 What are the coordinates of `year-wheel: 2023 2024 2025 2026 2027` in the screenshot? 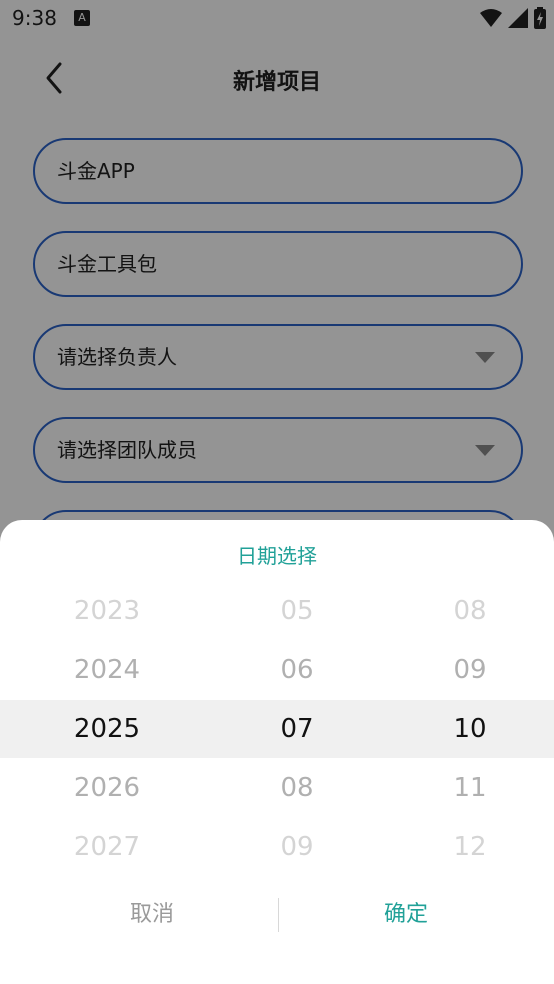 It's located at (107, 729).